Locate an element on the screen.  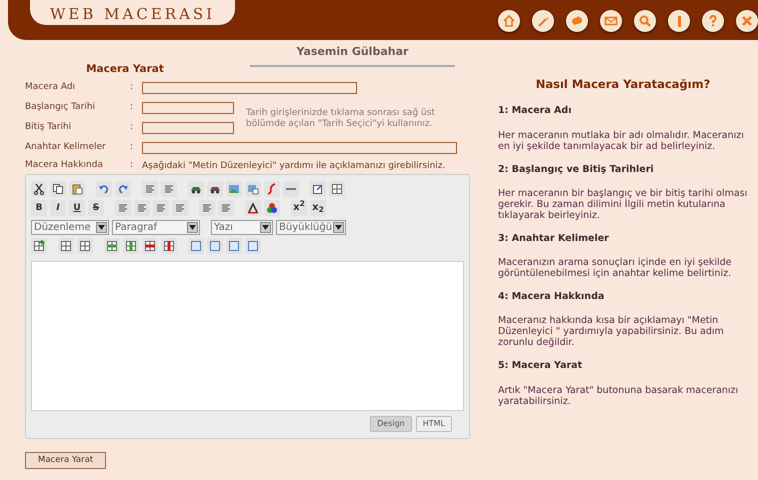
table-icon is located at coordinates (337, 189).